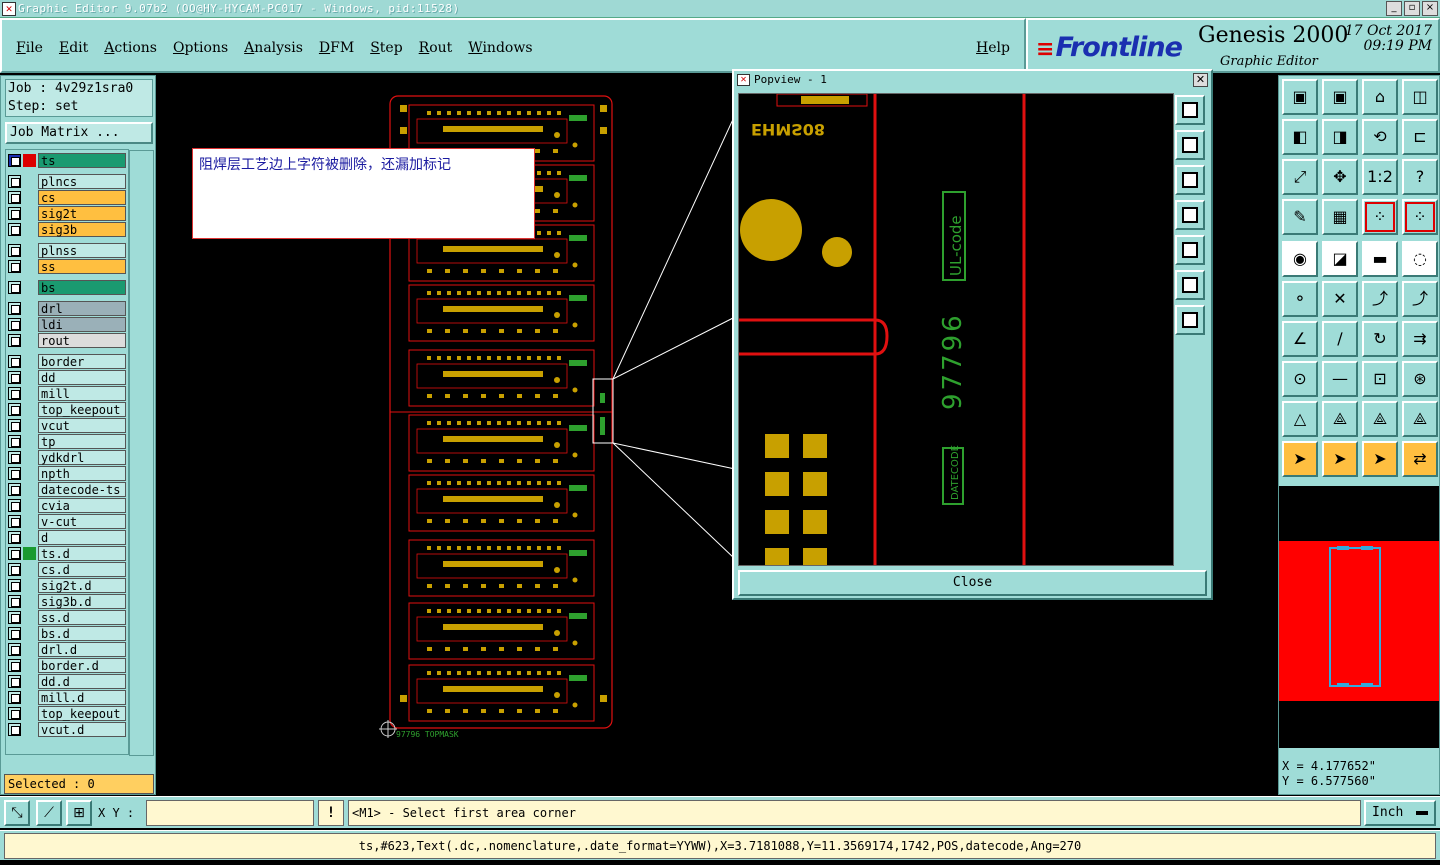 This screenshot has width=1440, height=865. Describe the element at coordinates (972, 80) in the screenshot. I see `popview-titlebar: ✕ Popview - 1` at that location.